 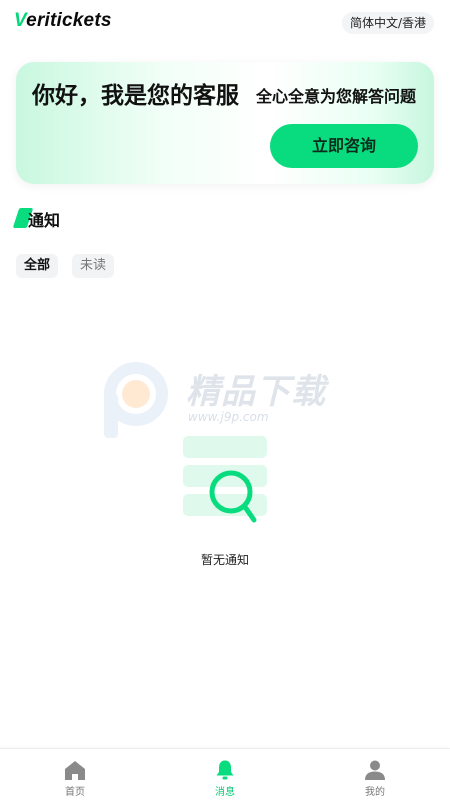 What do you see at coordinates (75, 770) in the screenshot?
I see `home-icon` at bounding box center [75, 770].